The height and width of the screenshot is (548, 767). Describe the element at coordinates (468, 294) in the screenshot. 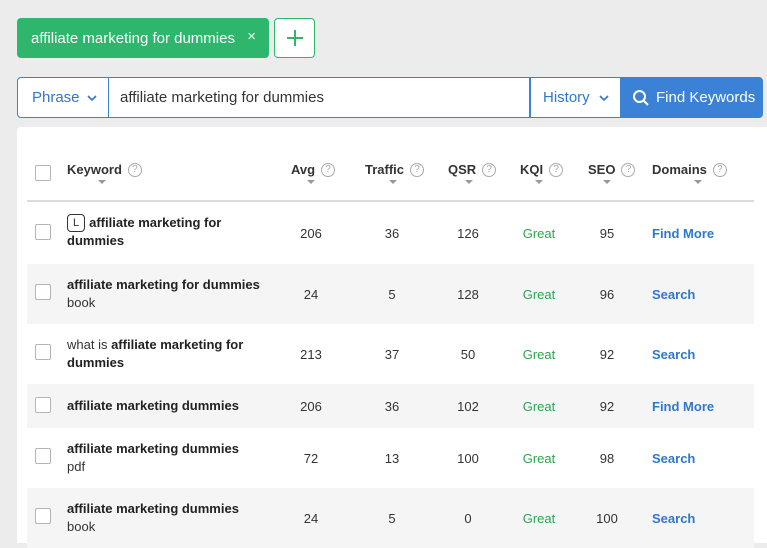

I see `qsr-cell: 128` at that location.